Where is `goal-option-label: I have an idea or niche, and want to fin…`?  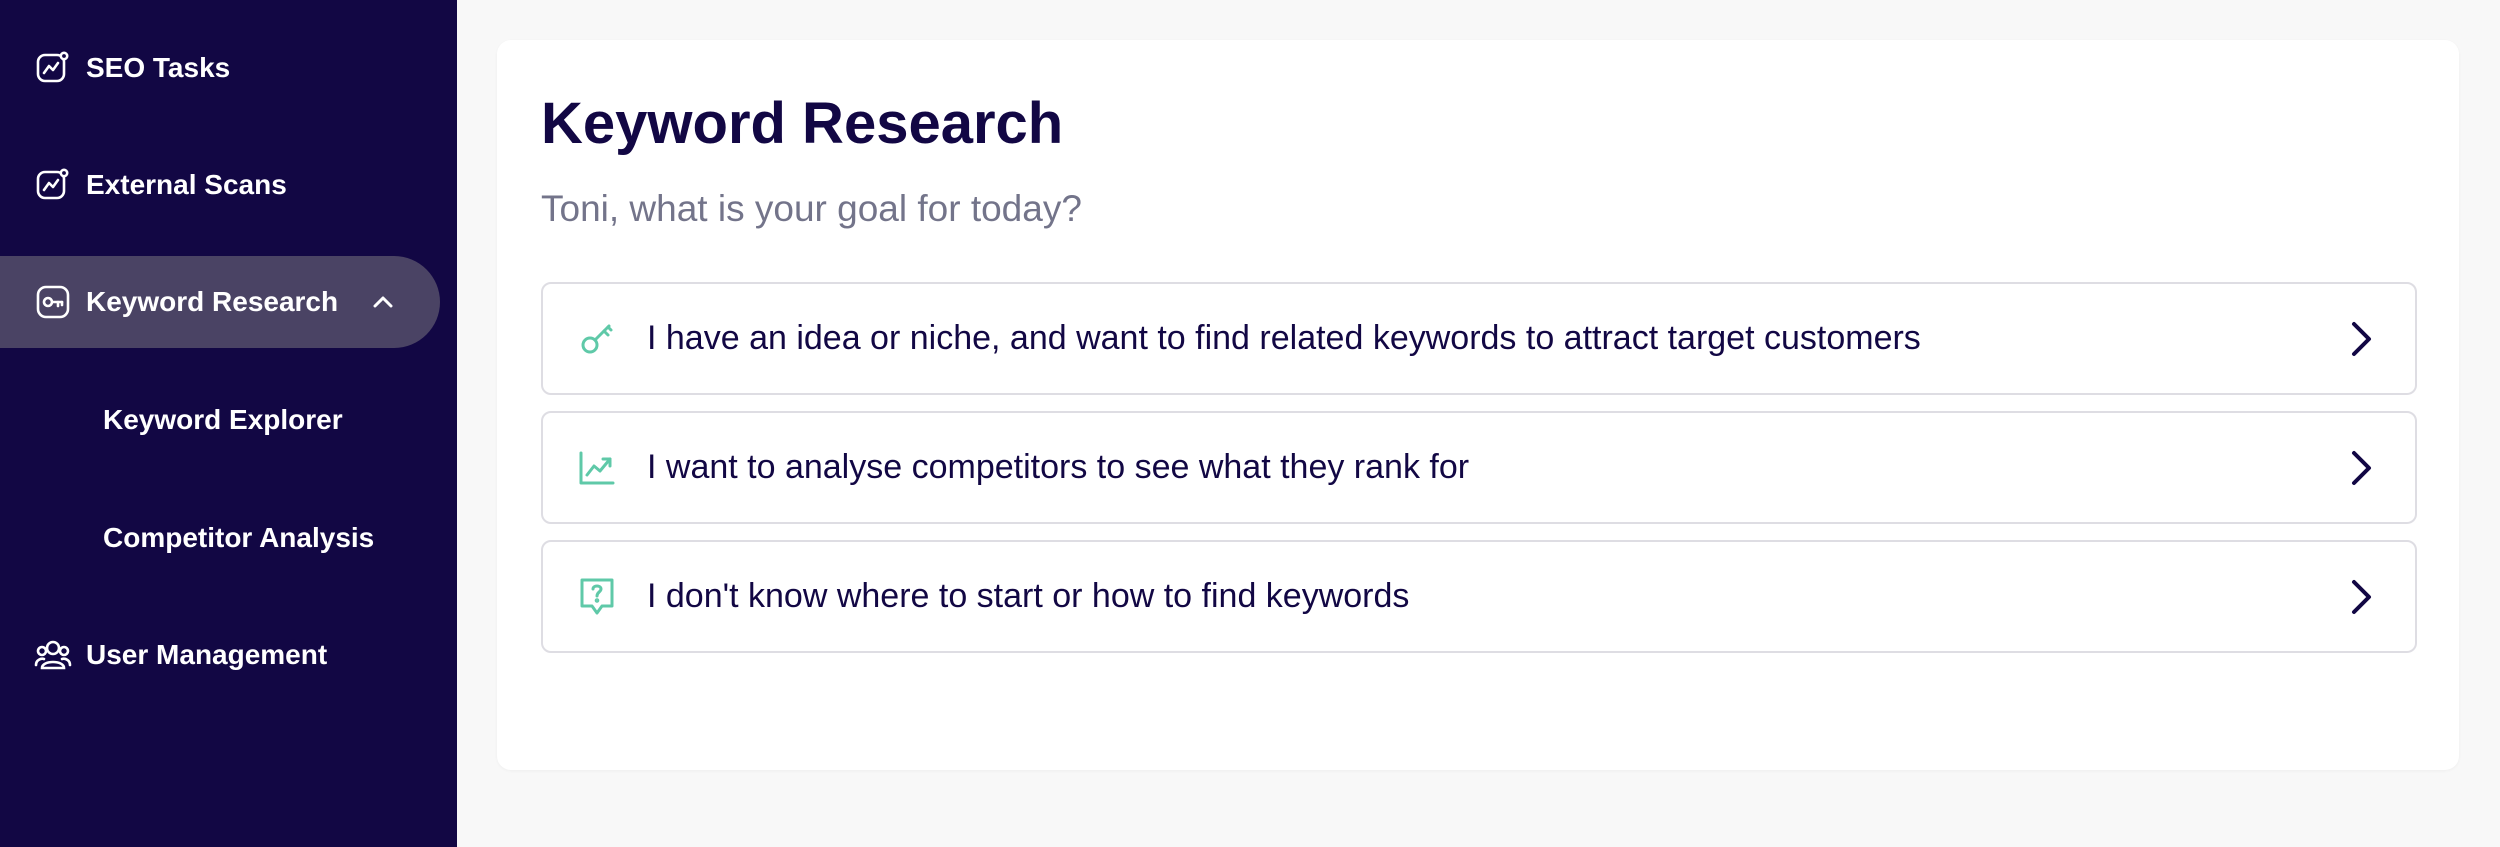 goal-option-label: I have an idea or niche, and want to fin… is located at coordinates (1284, 338).